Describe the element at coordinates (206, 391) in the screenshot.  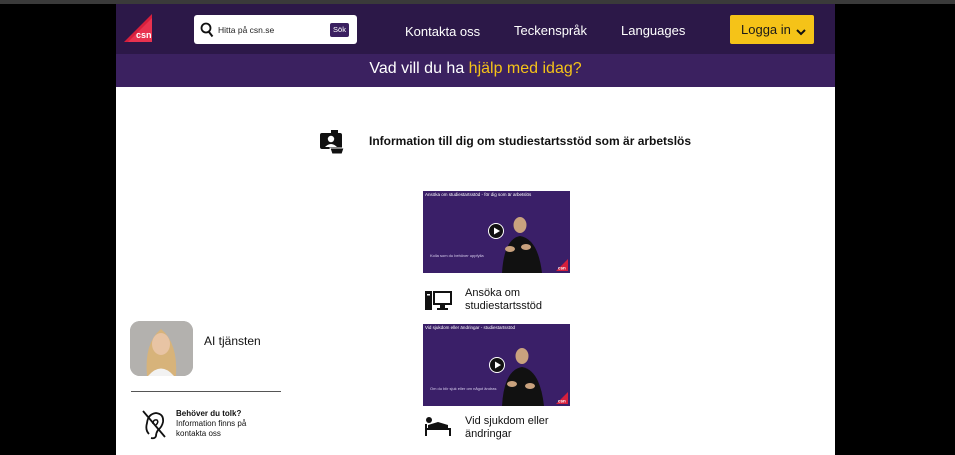
I see `sidebar-divider` at that location.